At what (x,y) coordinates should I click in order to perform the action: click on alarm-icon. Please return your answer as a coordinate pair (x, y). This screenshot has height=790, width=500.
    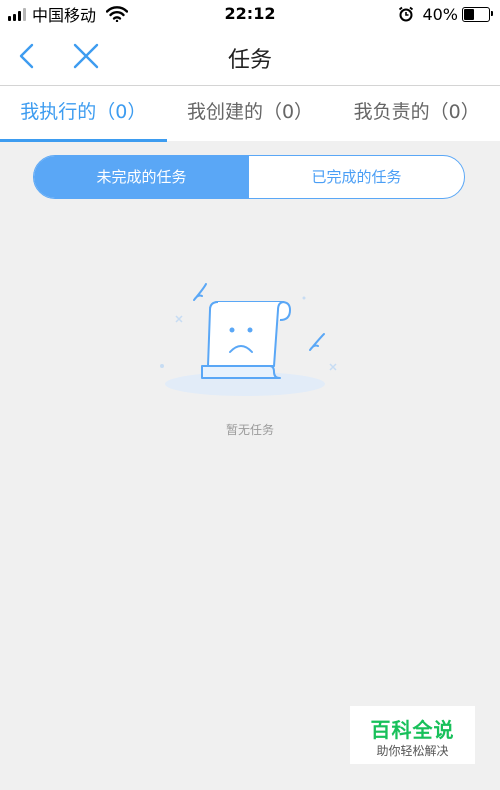
    Looking at the image, I should click on (406, 14).